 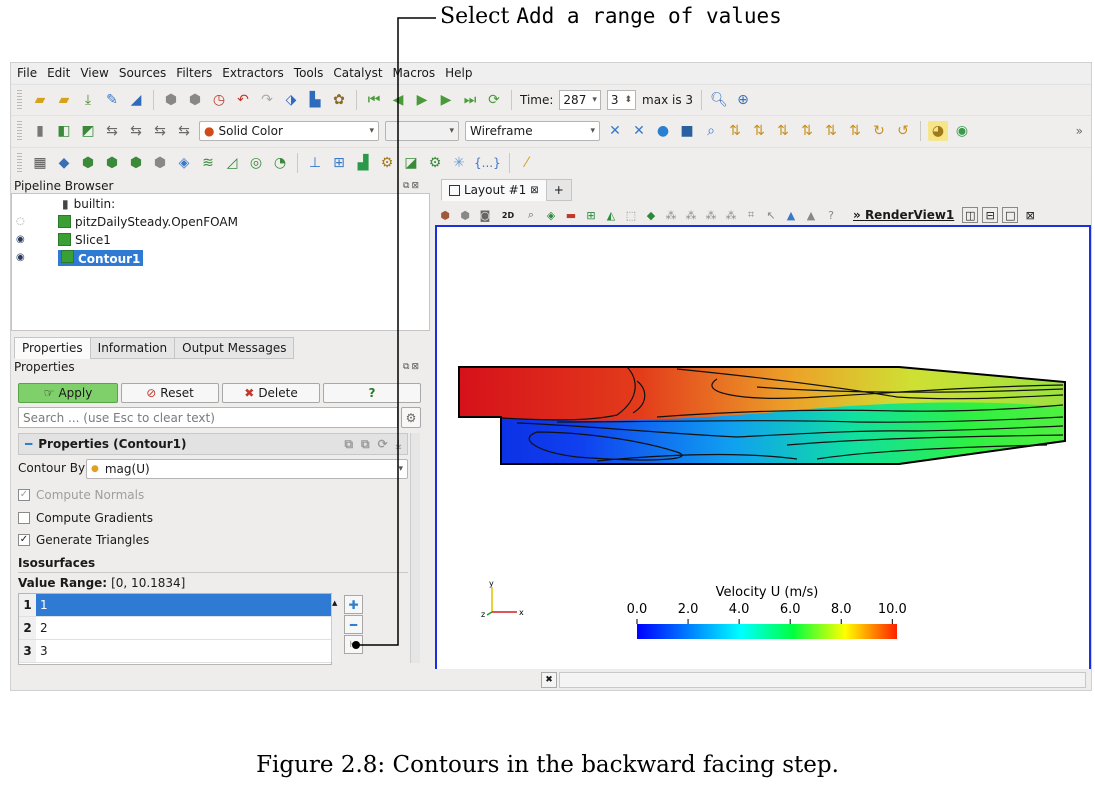 I want to click on group-datasets-icon: ◎, so click(x=256, y=163).